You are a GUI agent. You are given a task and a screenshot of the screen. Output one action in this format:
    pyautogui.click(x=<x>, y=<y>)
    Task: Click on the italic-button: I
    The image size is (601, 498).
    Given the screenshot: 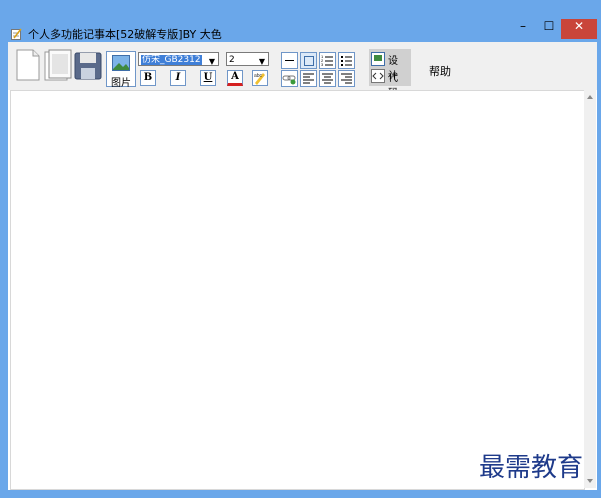 What is the action you would take?
    pyautogui.click(x=178, y=78)
    